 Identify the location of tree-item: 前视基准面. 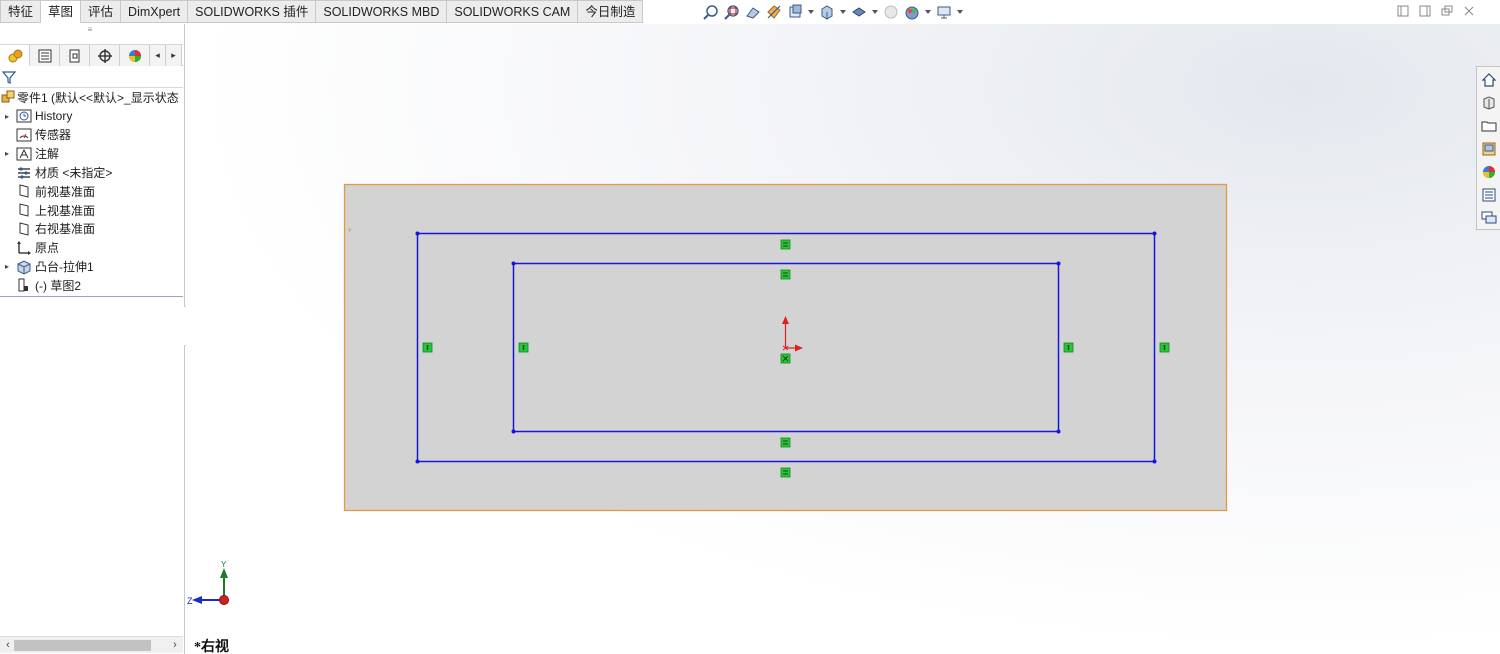
(91, 191).